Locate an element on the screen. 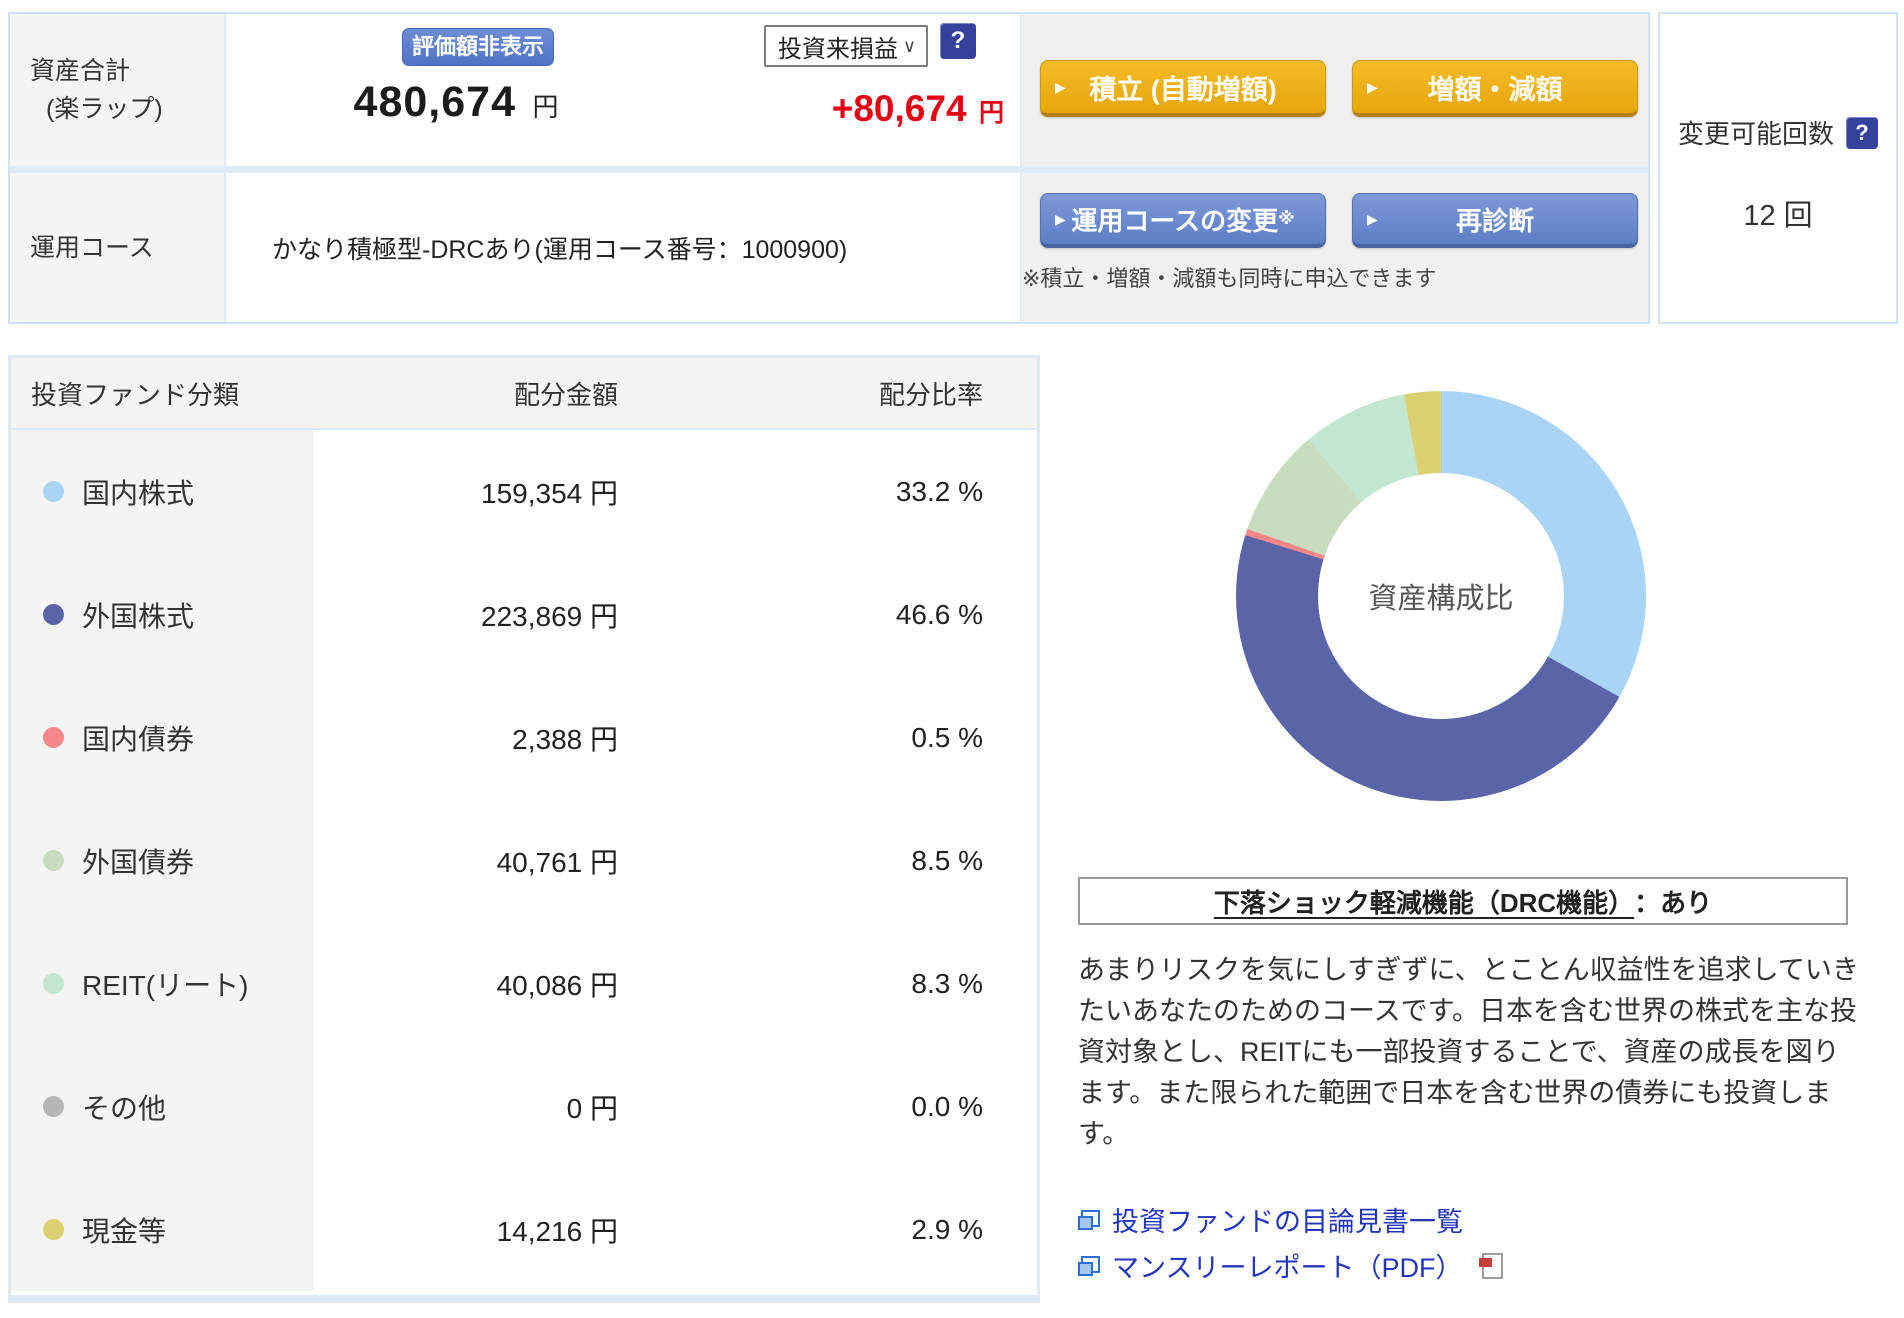 Image resolution: width=1904 pixels, height=1318 pixels. asset-category-label: 現金等 is located at coordinates (124, 1231).